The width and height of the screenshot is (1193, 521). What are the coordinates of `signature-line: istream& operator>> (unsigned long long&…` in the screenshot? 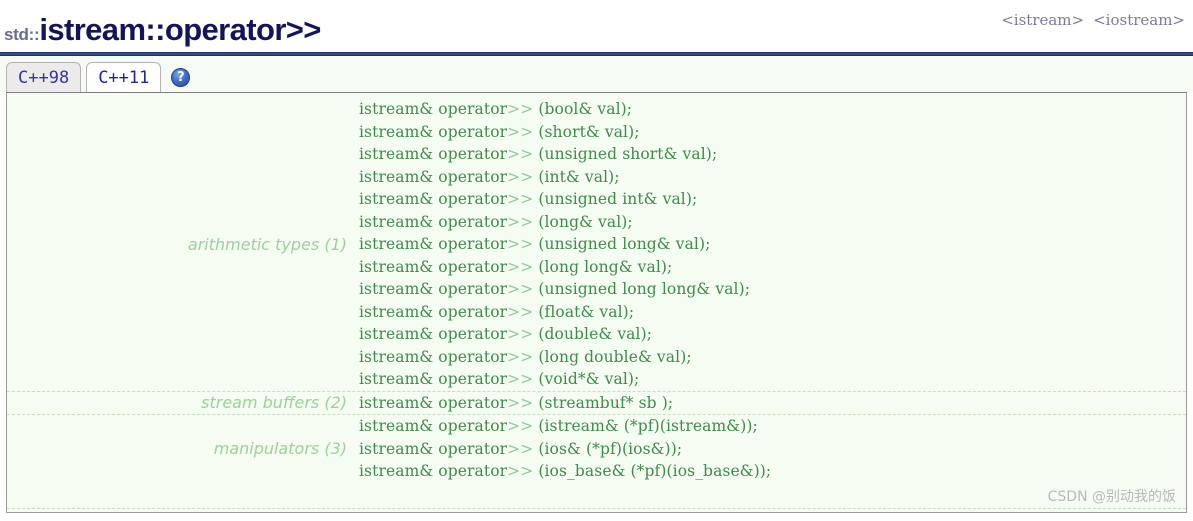 It's located at (772, 289).